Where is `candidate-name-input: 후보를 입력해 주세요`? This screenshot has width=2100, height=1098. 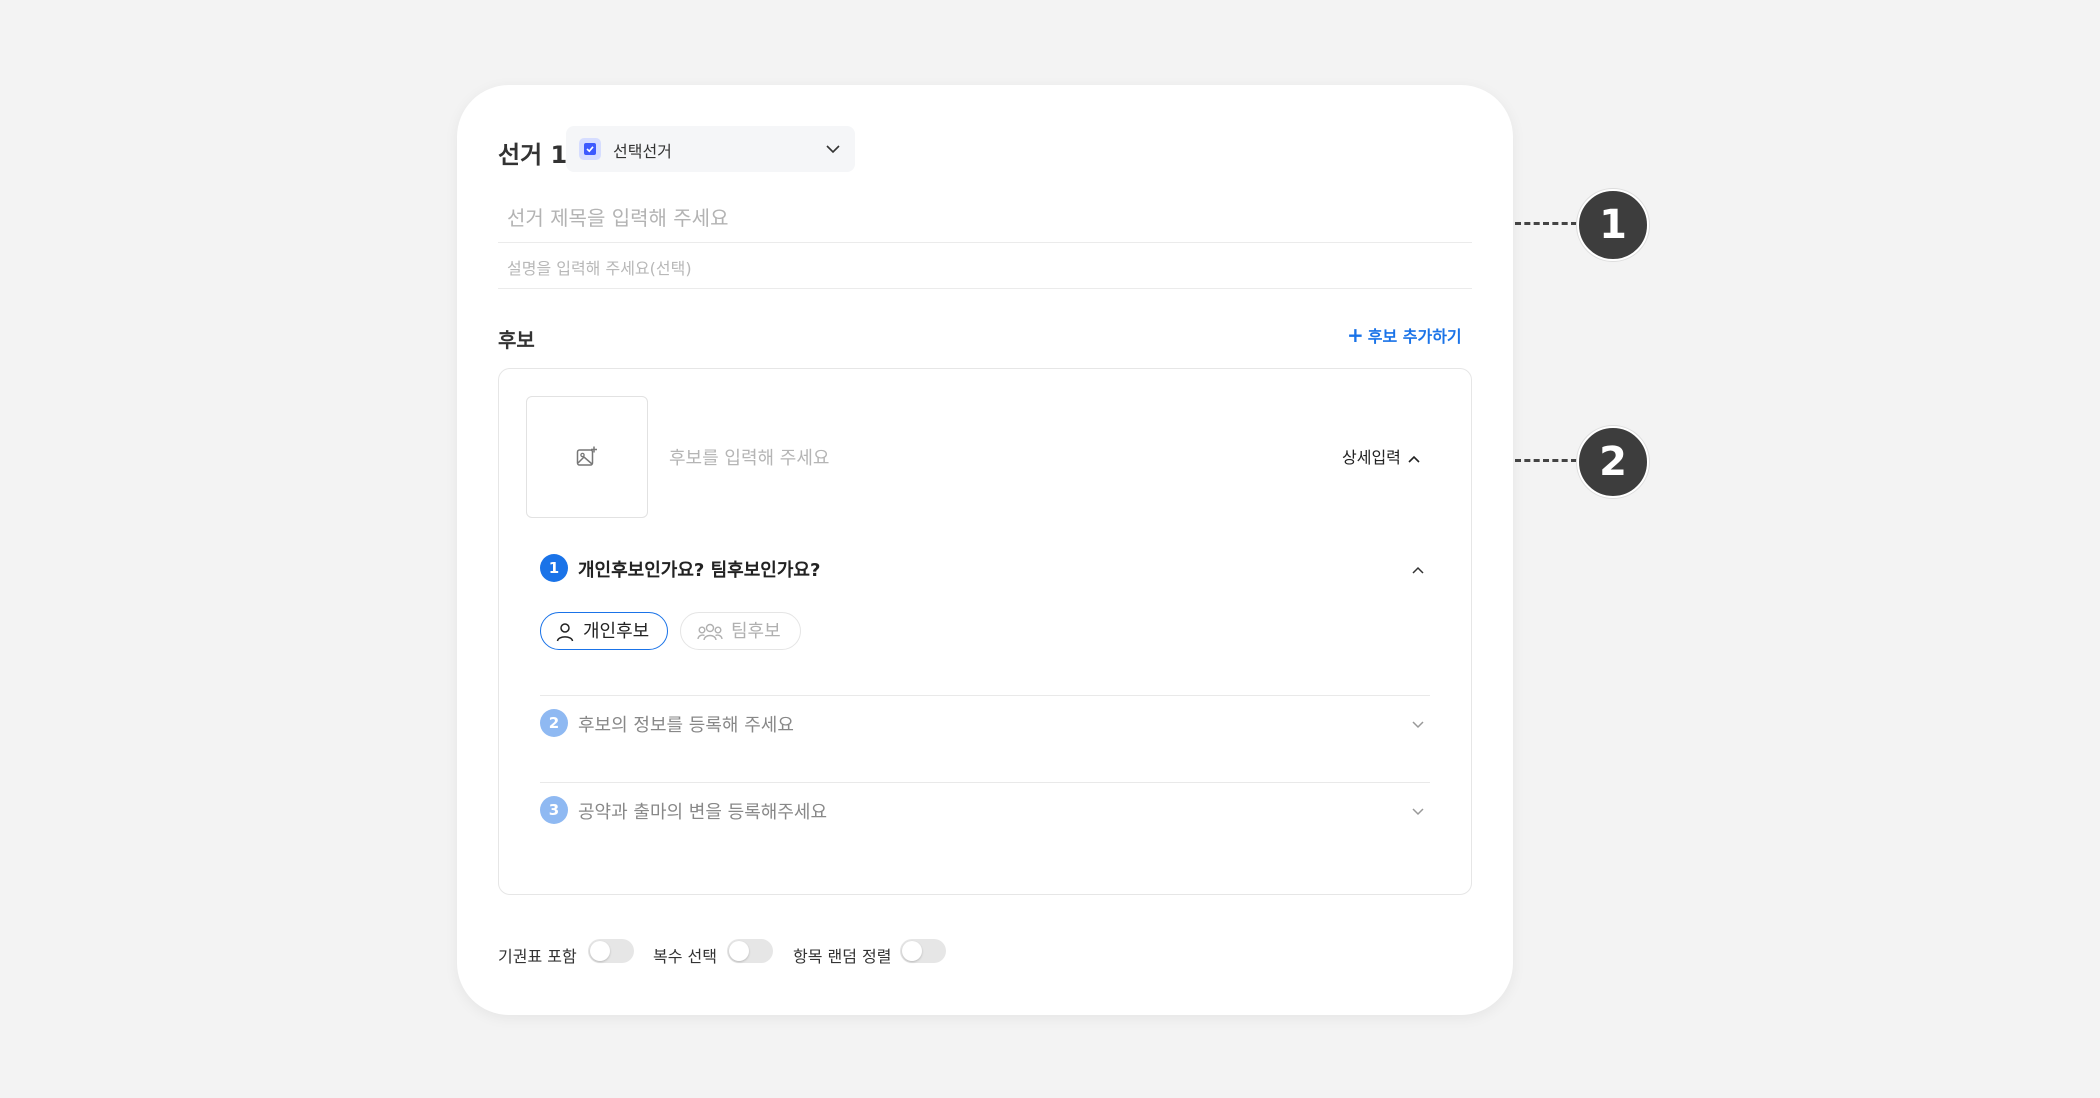
candidate-name-input: 후보를 입력해 주세요 is located at coordinates (749, 457).